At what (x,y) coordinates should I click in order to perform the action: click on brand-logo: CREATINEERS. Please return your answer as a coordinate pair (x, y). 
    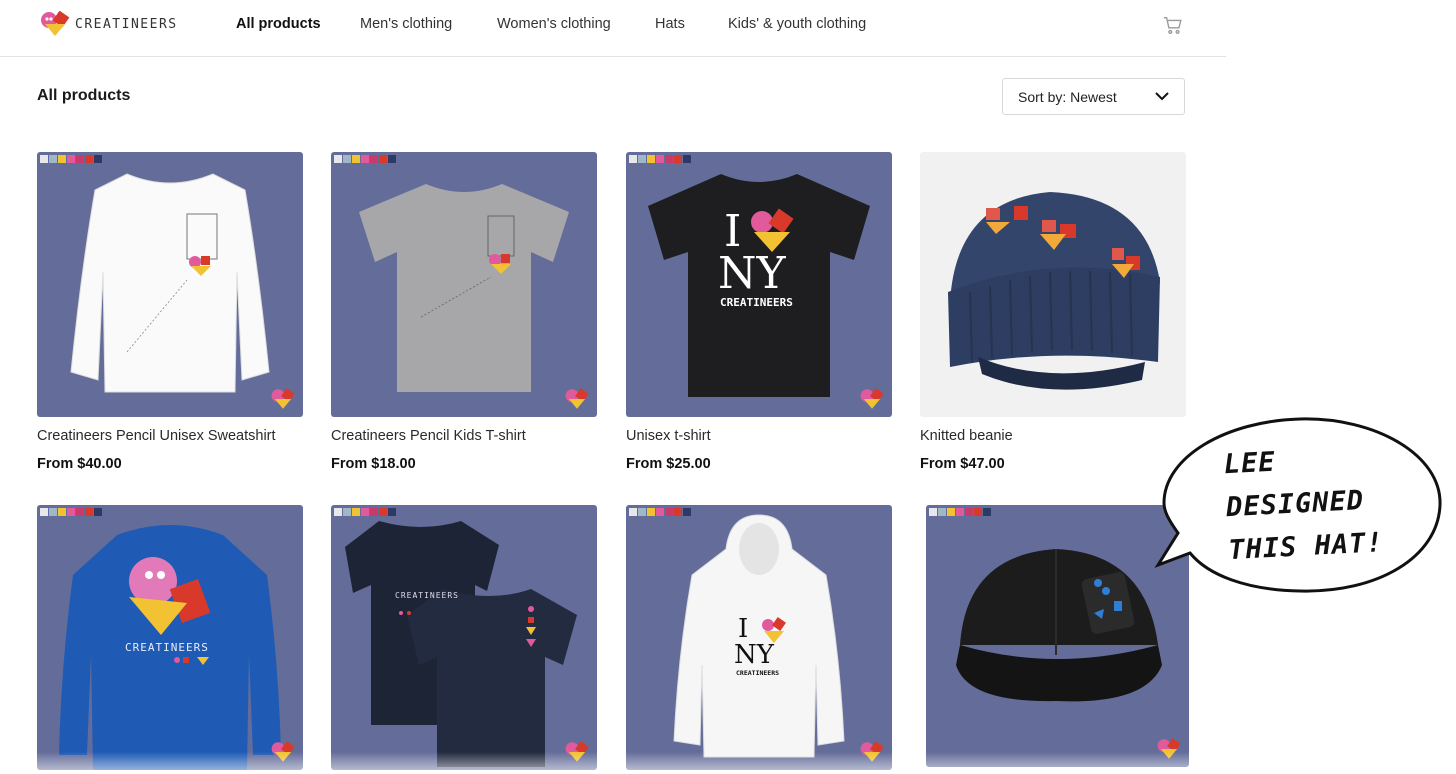
    Looking at the image, I should click on (108, 24).